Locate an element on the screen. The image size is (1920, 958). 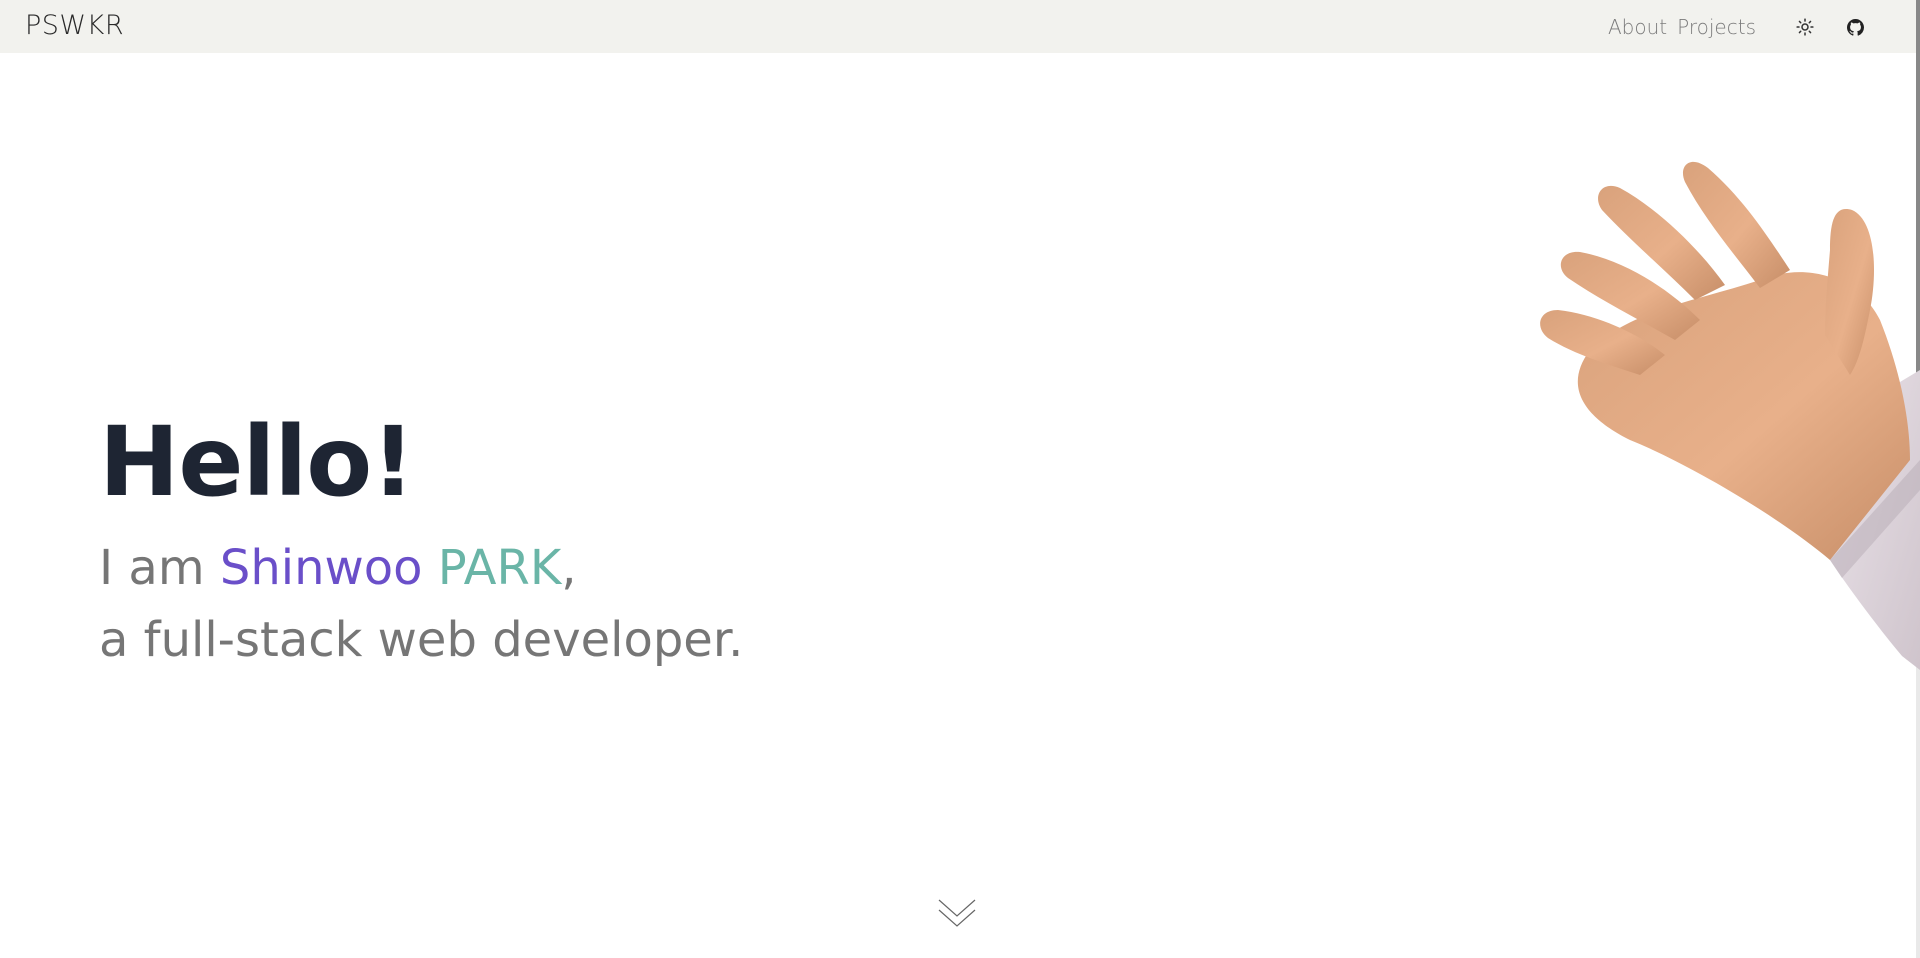
scroll-down-button is located at coordinates (957, 914).